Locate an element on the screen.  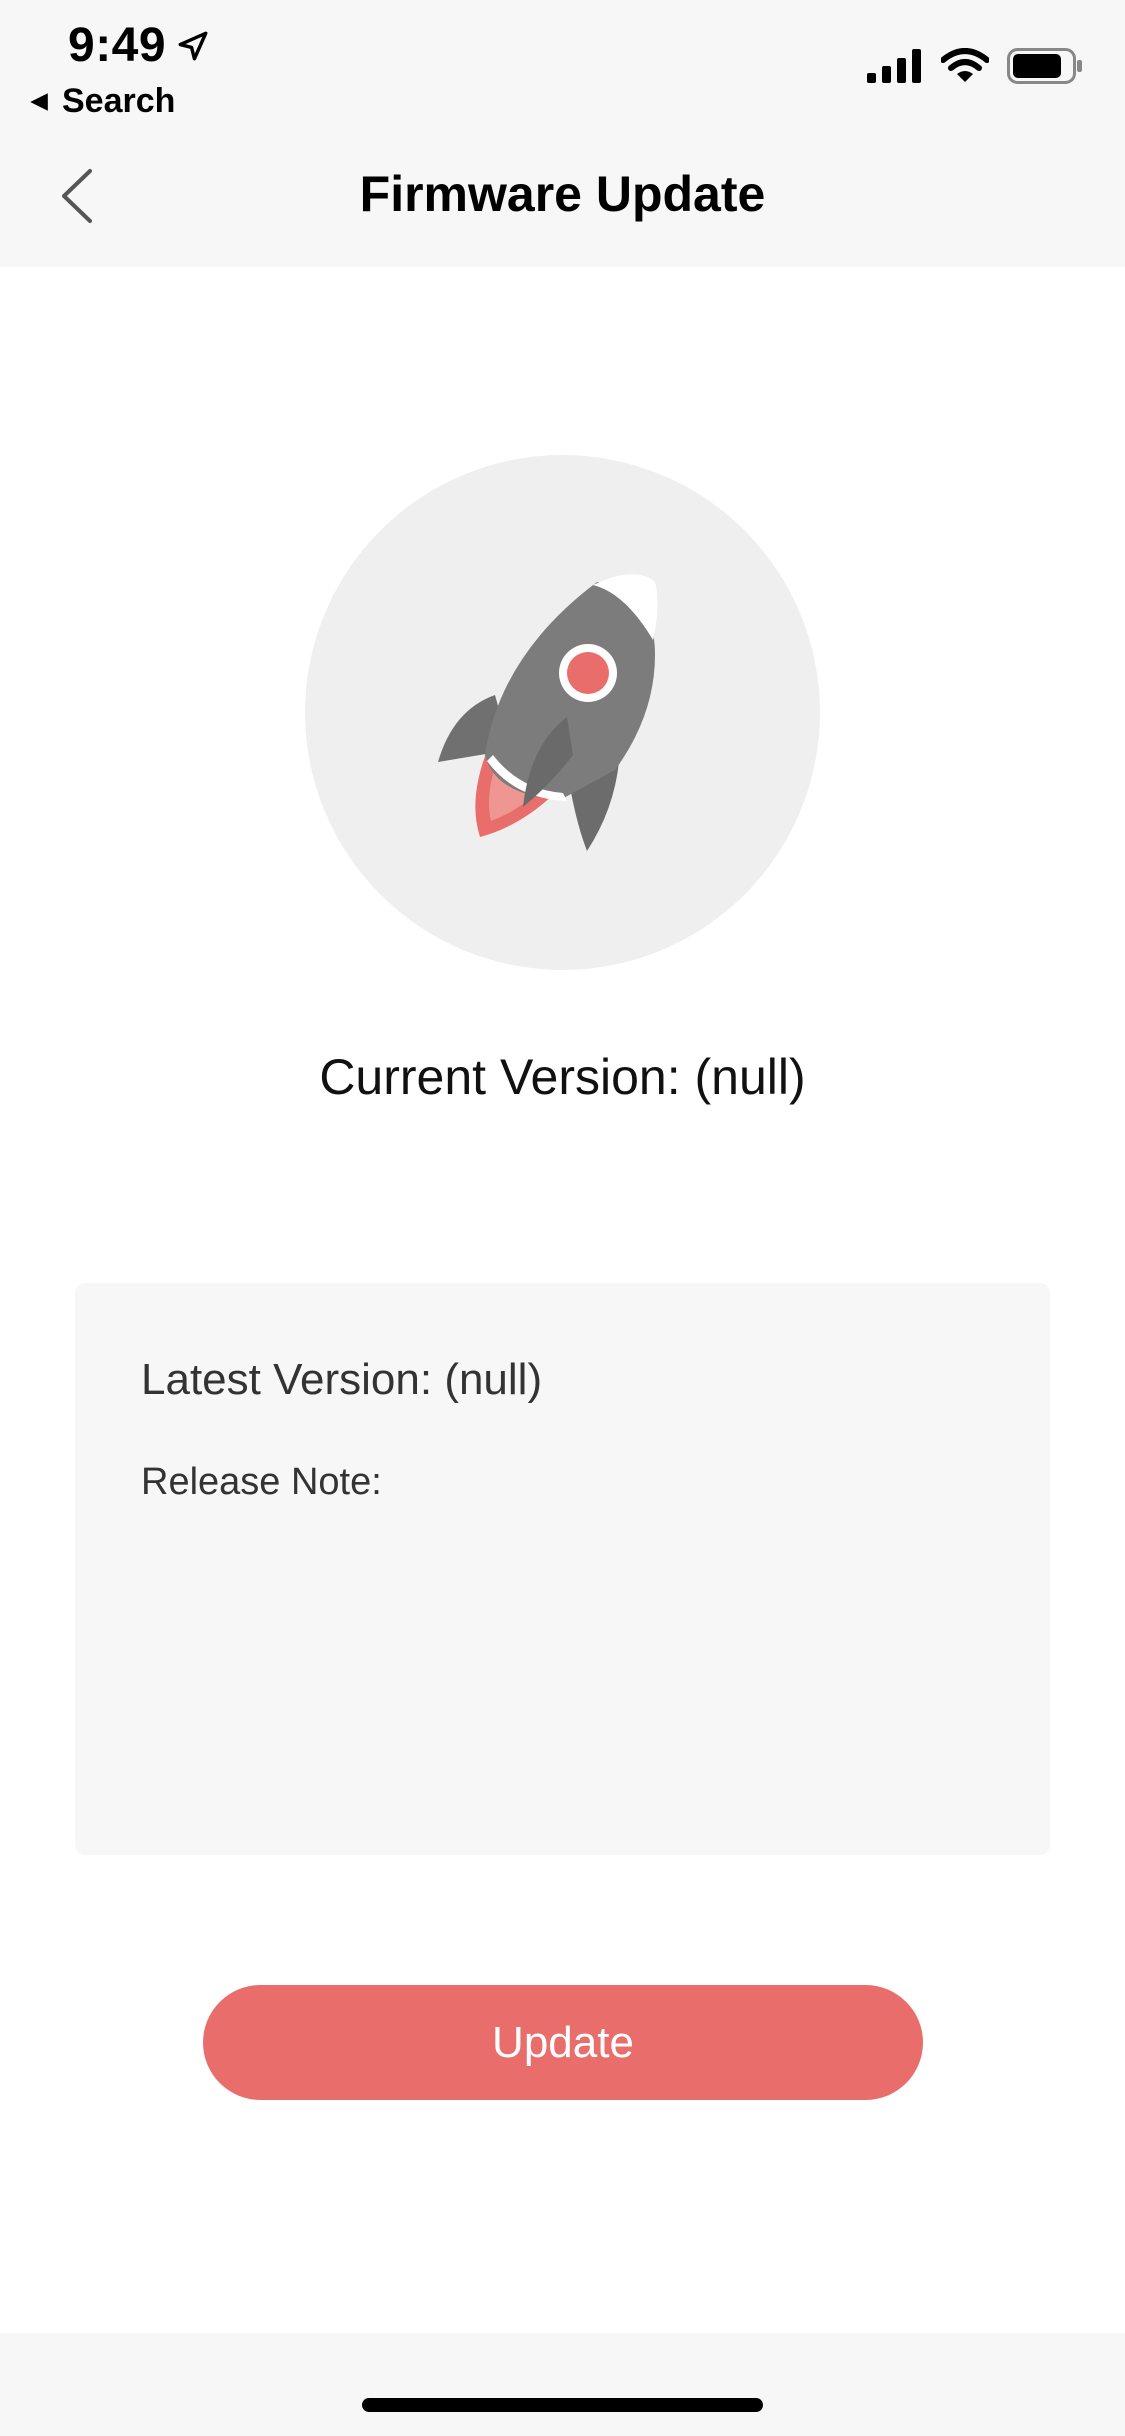
release-note-text is located at coordinates (561, 1663).